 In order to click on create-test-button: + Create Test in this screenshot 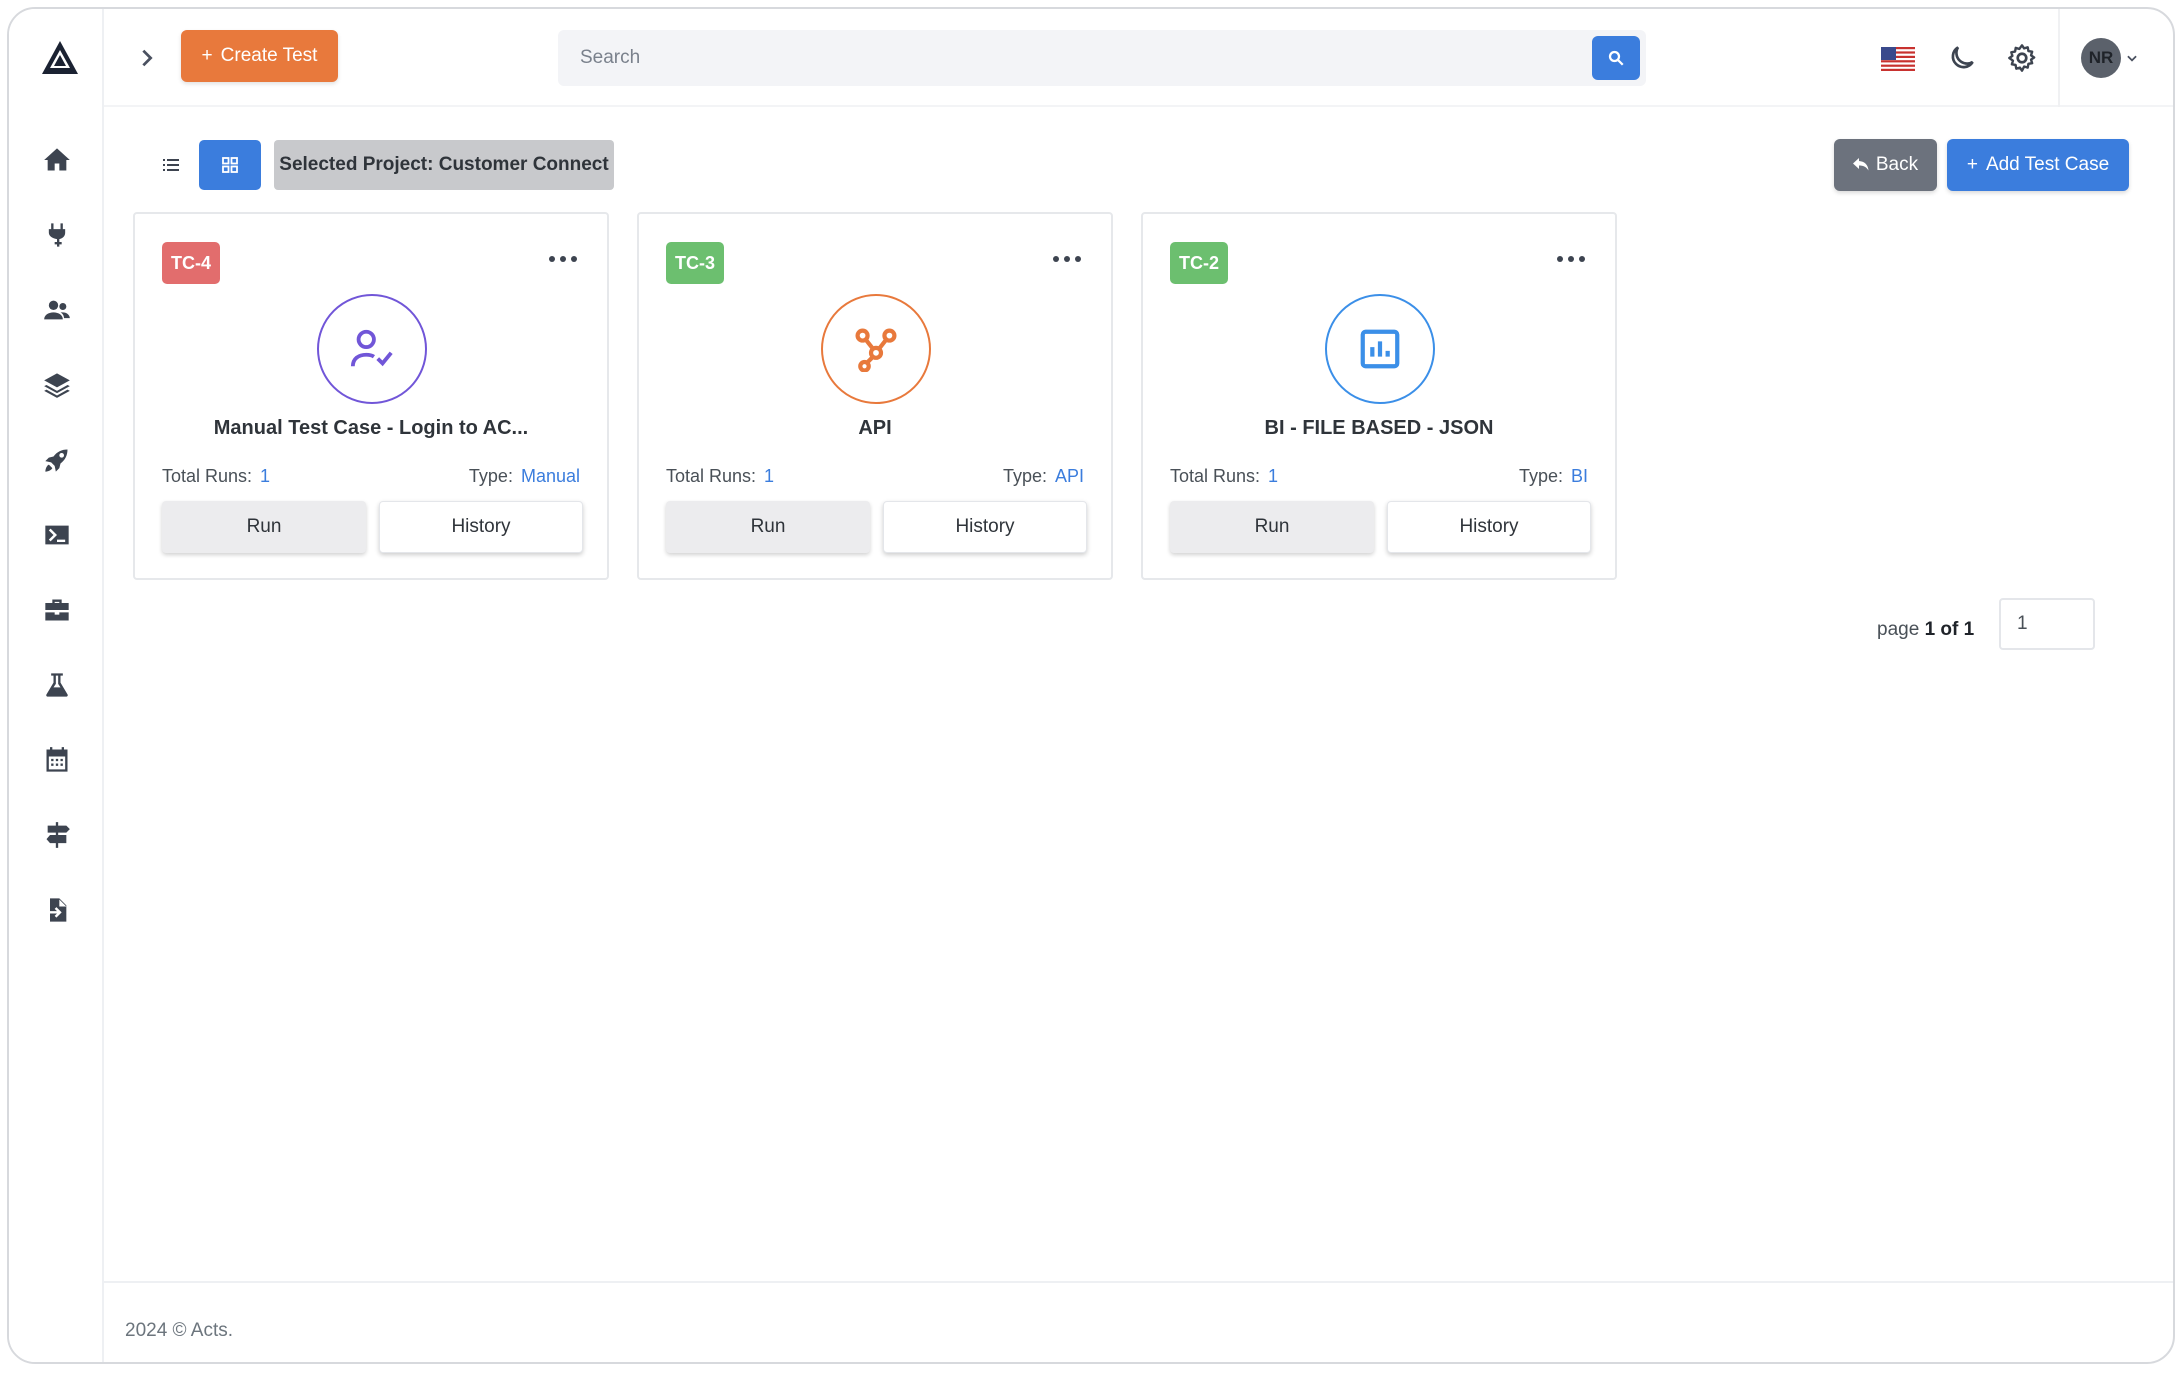, I will do `click(259, 56)`.